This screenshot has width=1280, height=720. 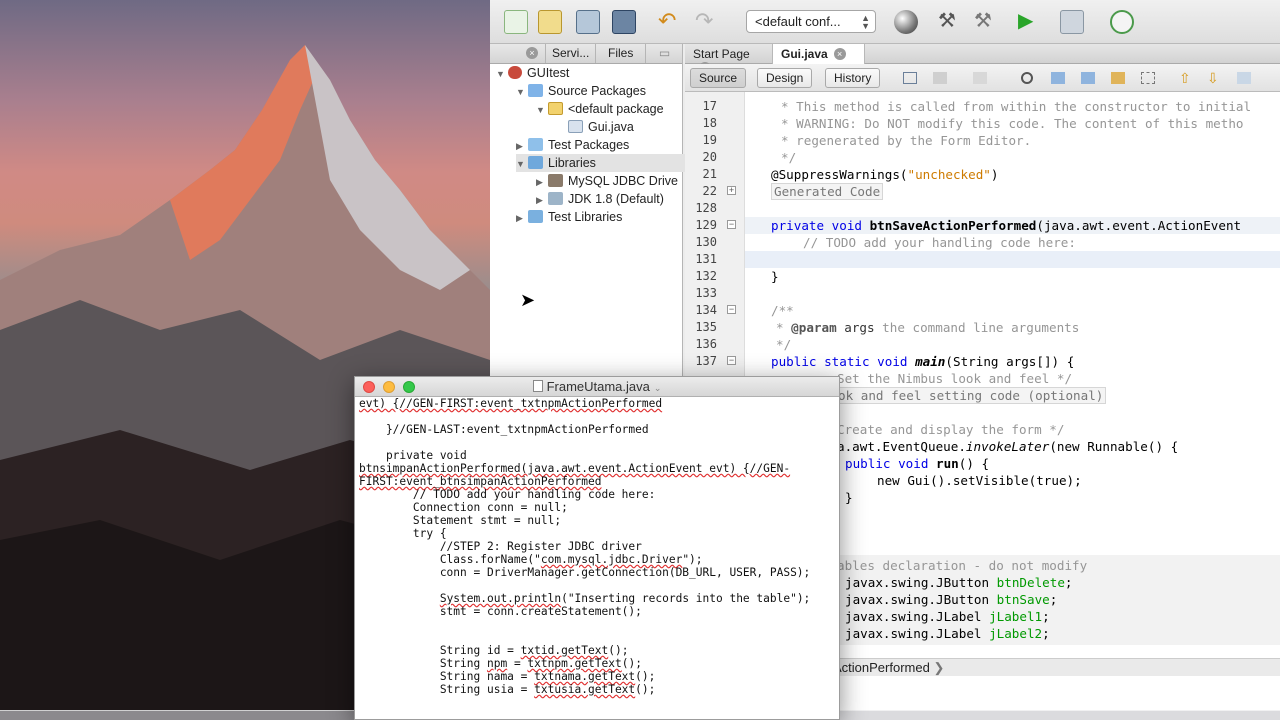 What do you see at coordinates (949, 174) in the screenshot?
I see `string-token: "unchecked"` at bounding box center [949, 174].